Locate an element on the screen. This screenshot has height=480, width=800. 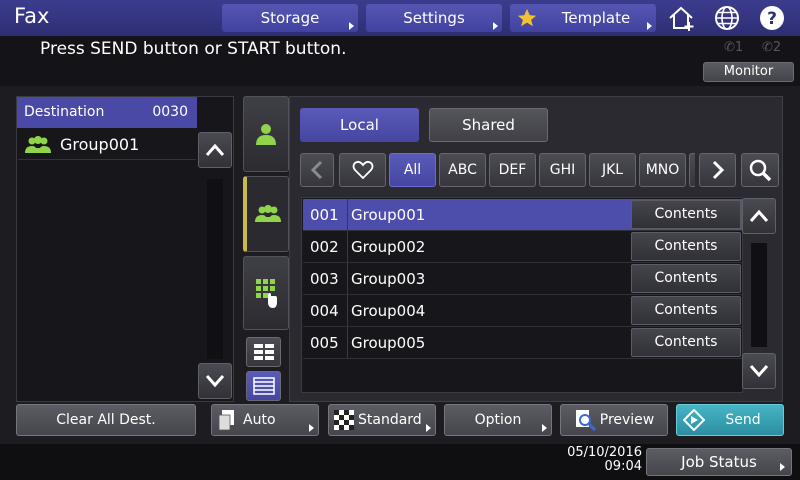
home-icon is located at coordinates (682, 18).